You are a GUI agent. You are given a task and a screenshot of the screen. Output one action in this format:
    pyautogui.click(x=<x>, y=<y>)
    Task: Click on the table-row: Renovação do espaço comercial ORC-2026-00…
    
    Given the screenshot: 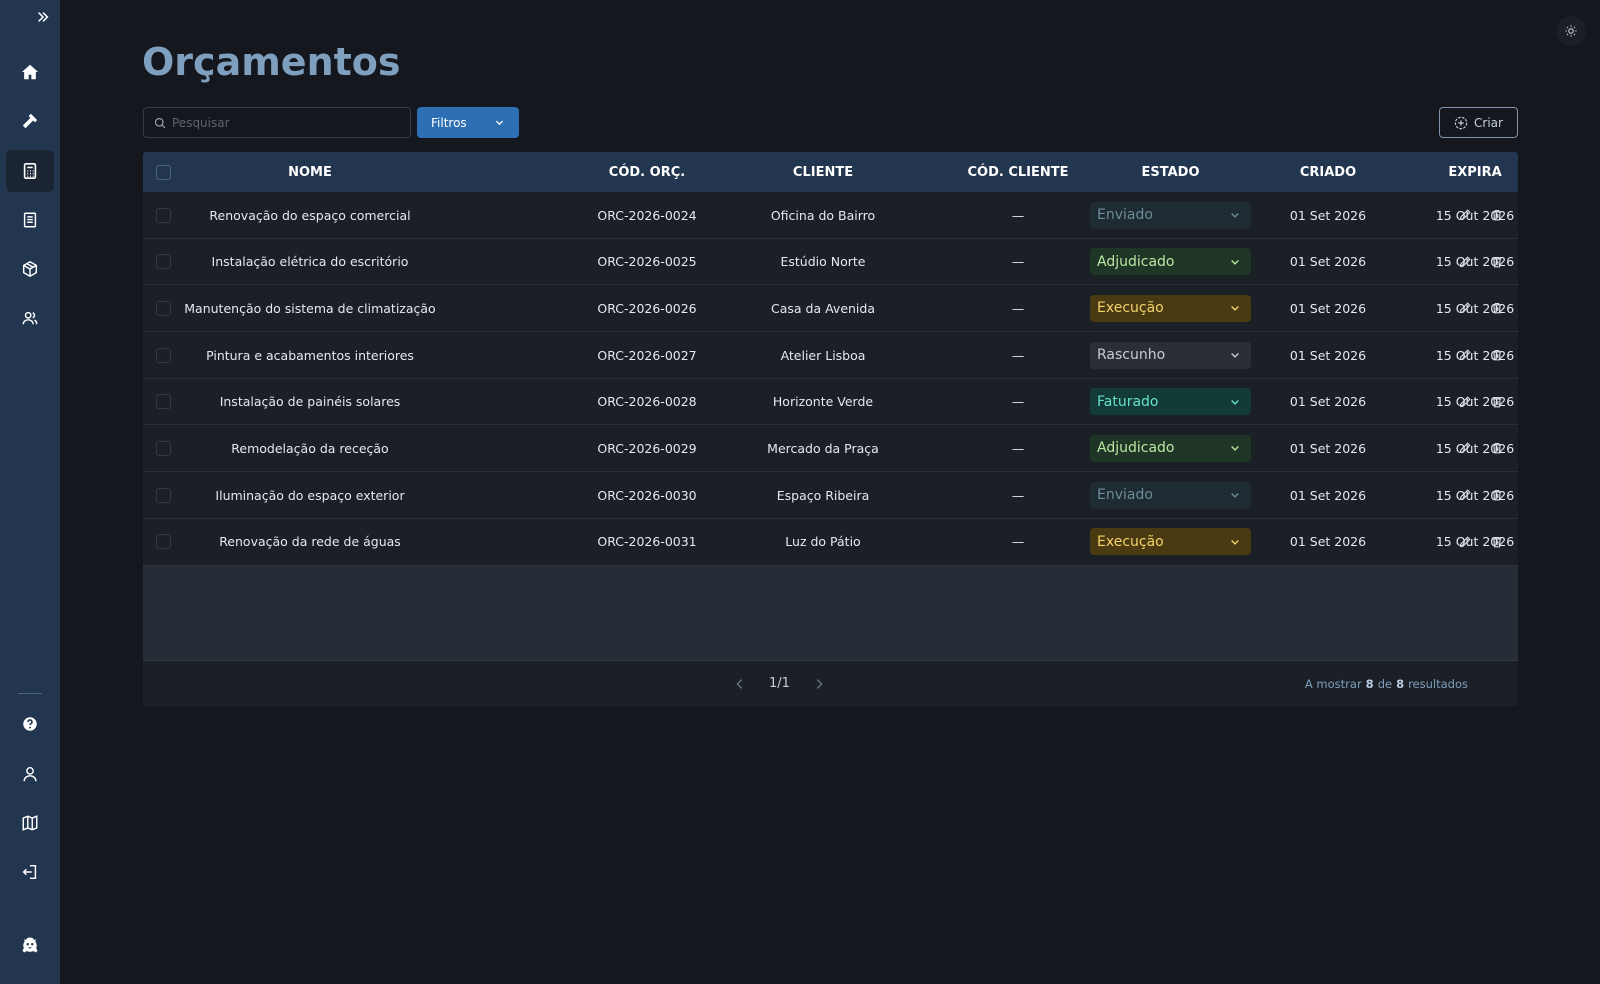 What is the action you would take?
    pyautogui.click(x=830, y=215)
    